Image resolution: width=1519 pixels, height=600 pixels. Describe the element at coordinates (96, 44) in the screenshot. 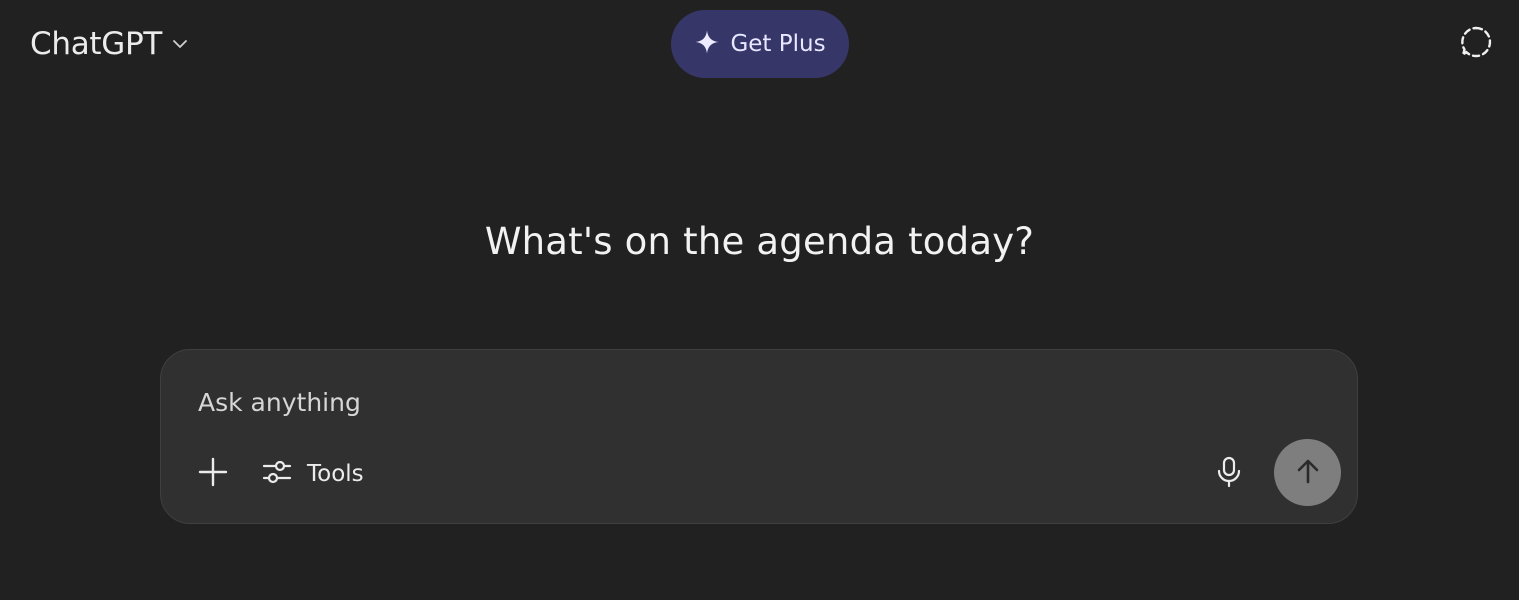

I see `model-name: ChatGPT` at that location.